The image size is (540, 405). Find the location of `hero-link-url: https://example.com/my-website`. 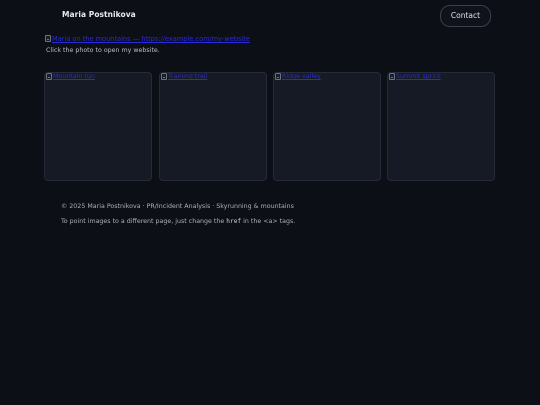

hero-link-url: https://example.com/my-website is located at coordinates (195, 39).